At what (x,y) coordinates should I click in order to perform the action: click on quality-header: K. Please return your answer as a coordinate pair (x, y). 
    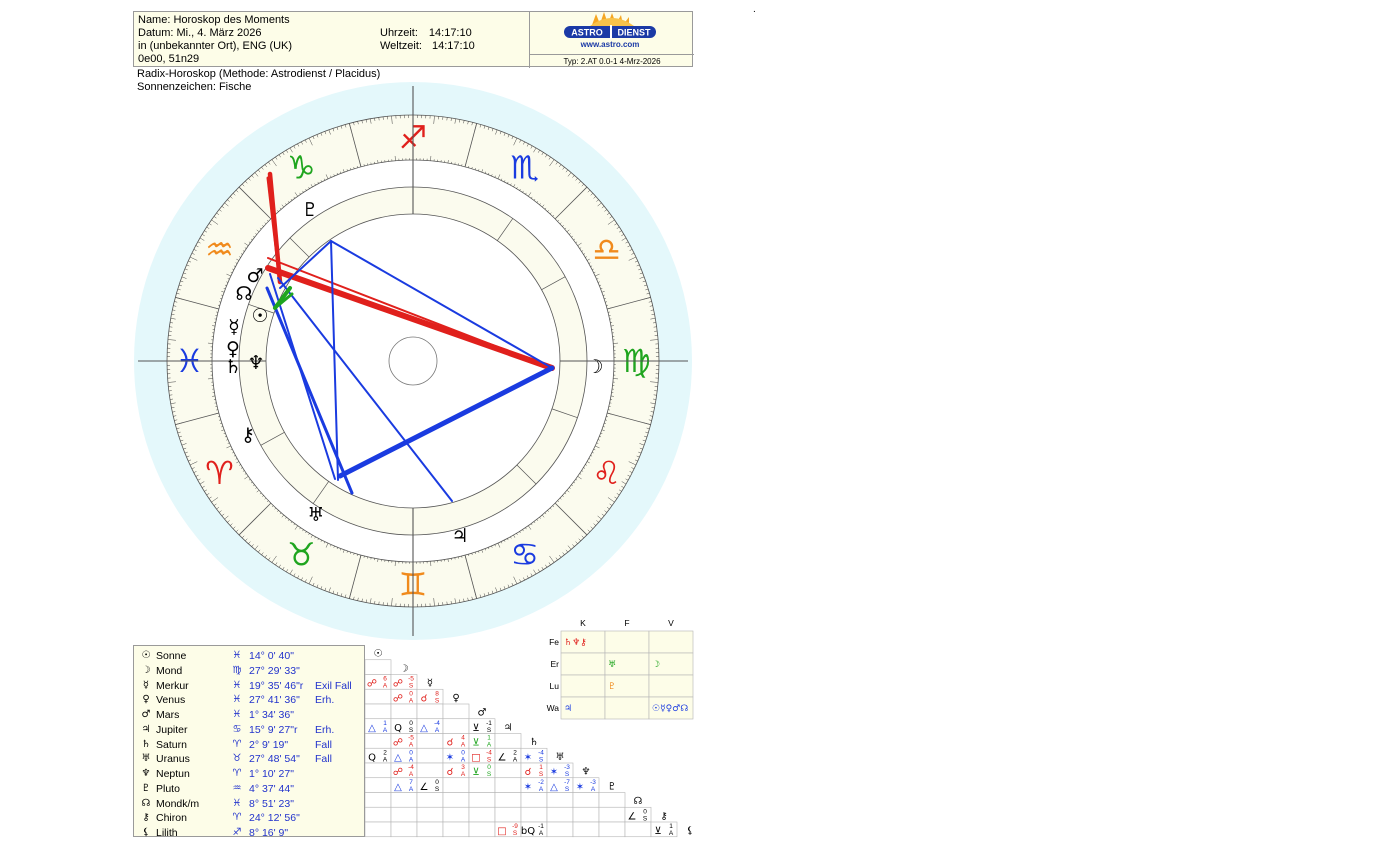
    Looking at the image, I should click on (583, 623).